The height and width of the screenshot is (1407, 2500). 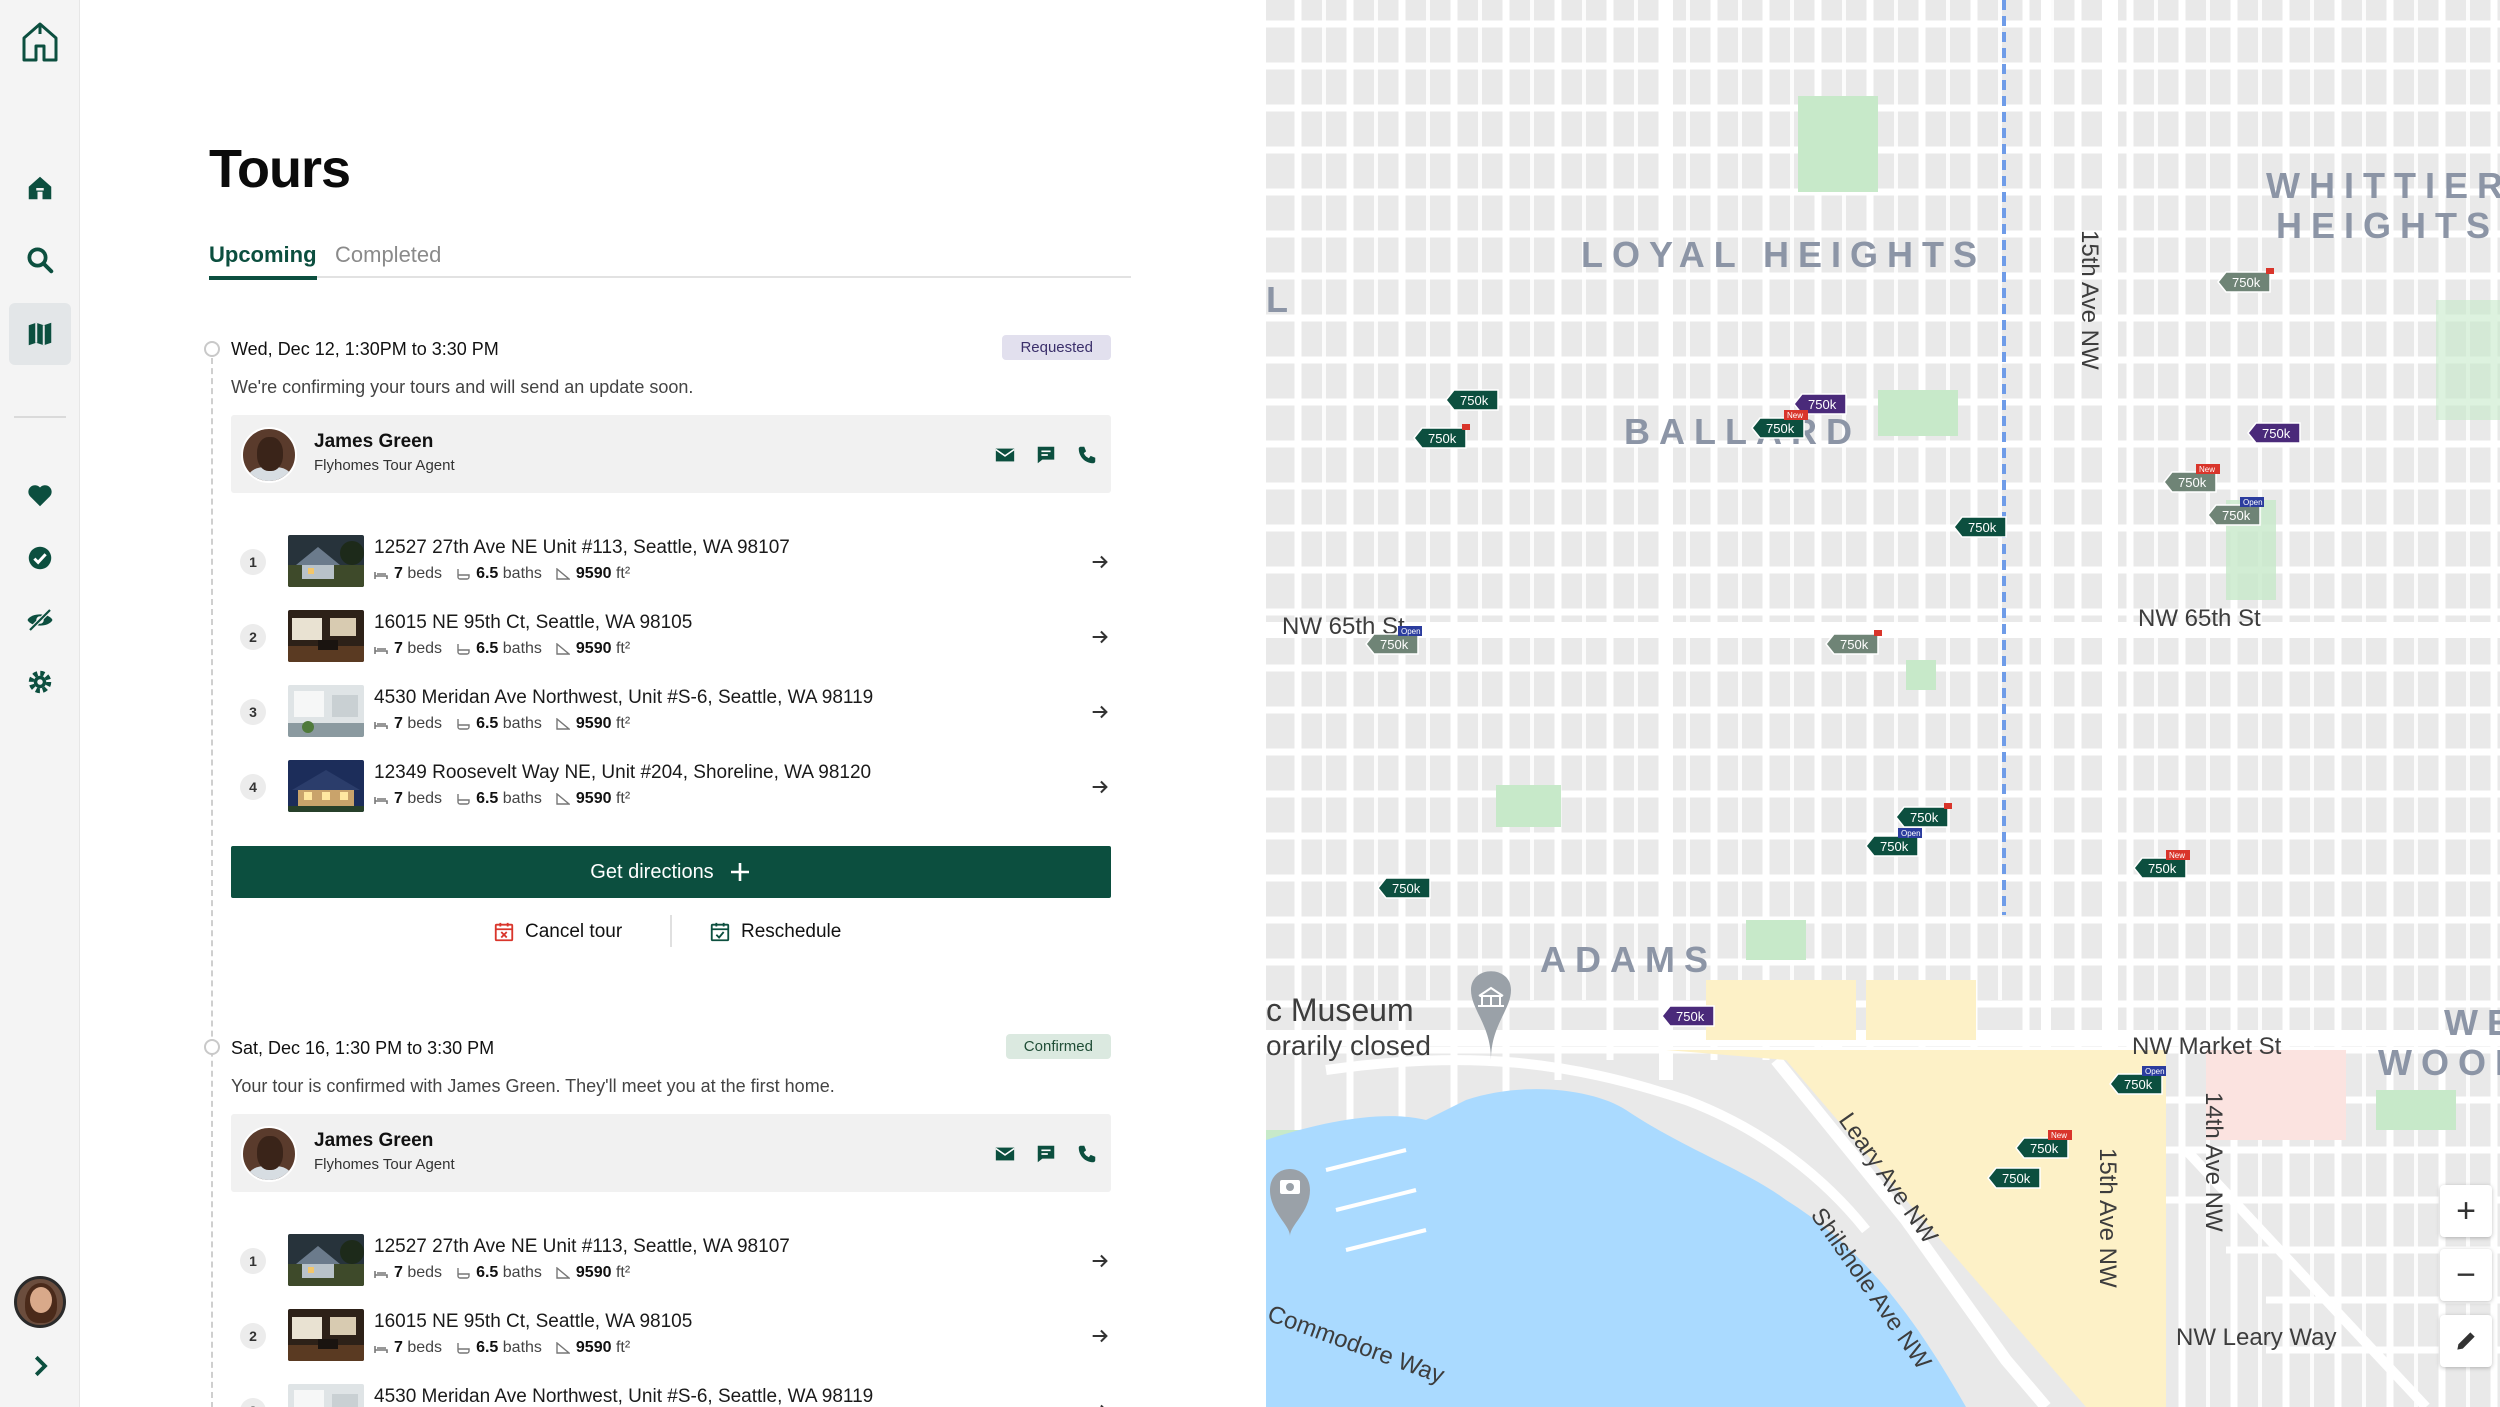 I want to click on user-avatar, so click(x=40, y=1302).